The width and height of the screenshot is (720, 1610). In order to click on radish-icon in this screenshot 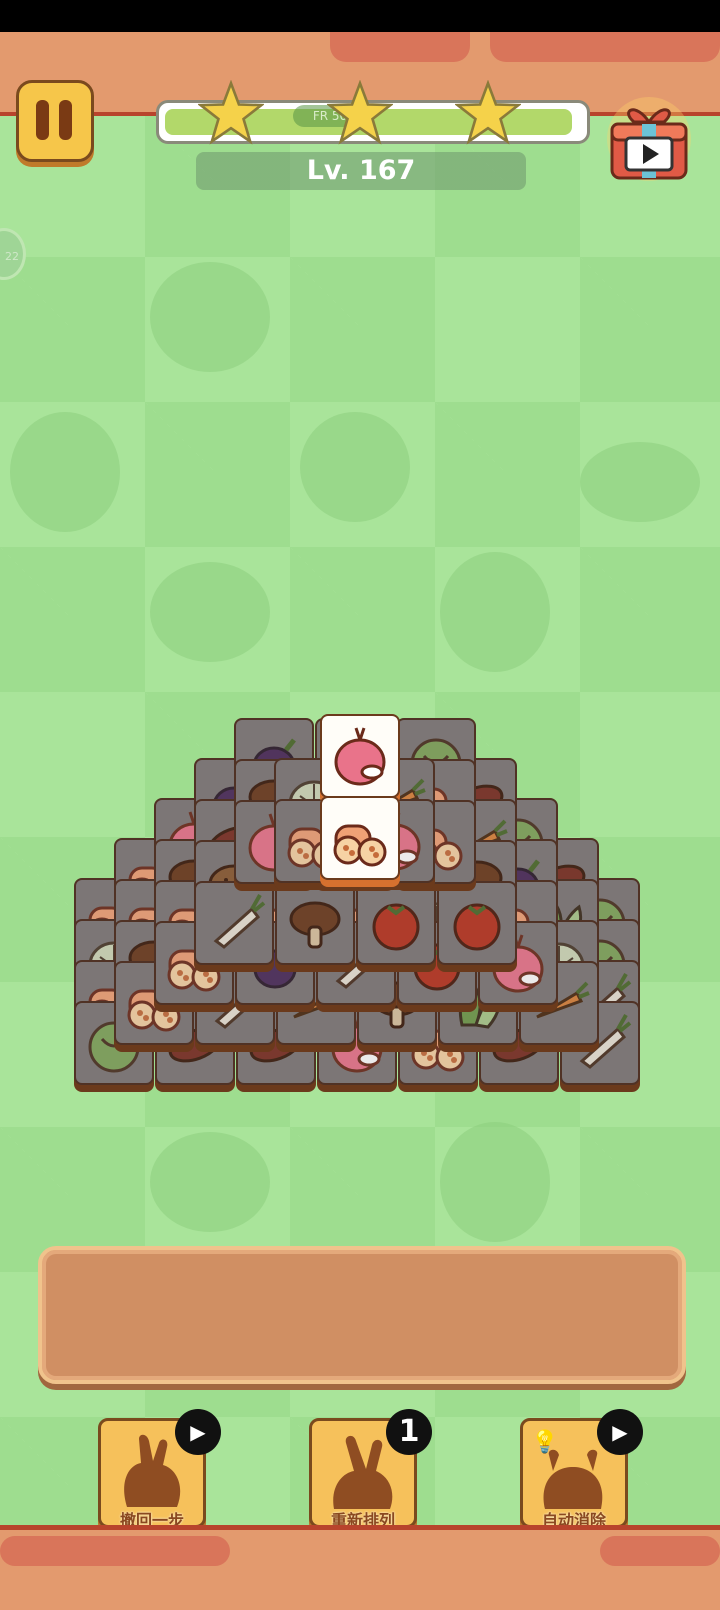, I will do `click(239, 921)`.